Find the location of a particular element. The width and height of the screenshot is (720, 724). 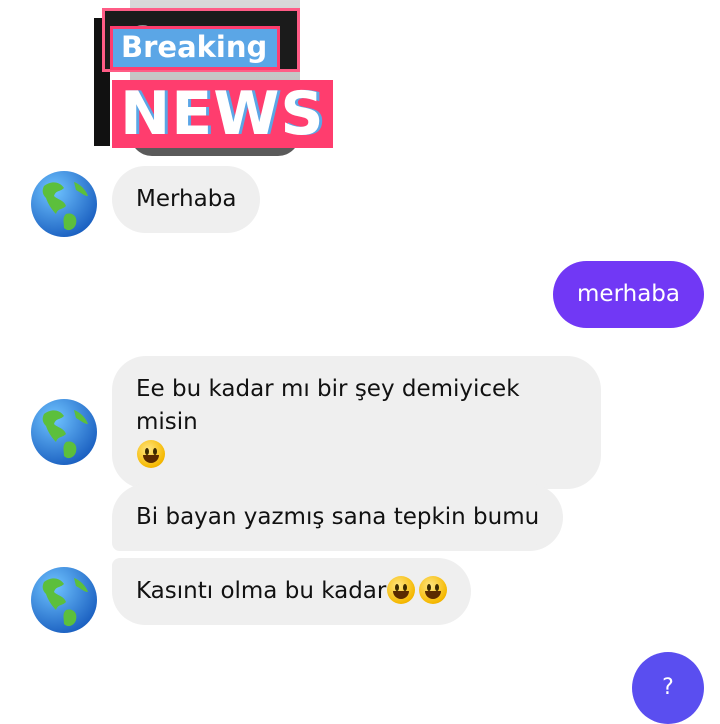

message-bubble-incoming: Kasıntı olma bu kadar is located at coordinates (292, 591).